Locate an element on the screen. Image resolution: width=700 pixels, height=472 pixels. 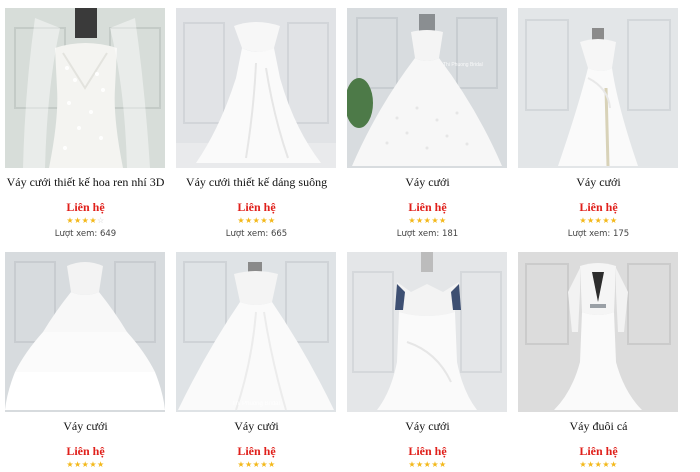
view-count-value: 649 is located at coordinates (108, 234).